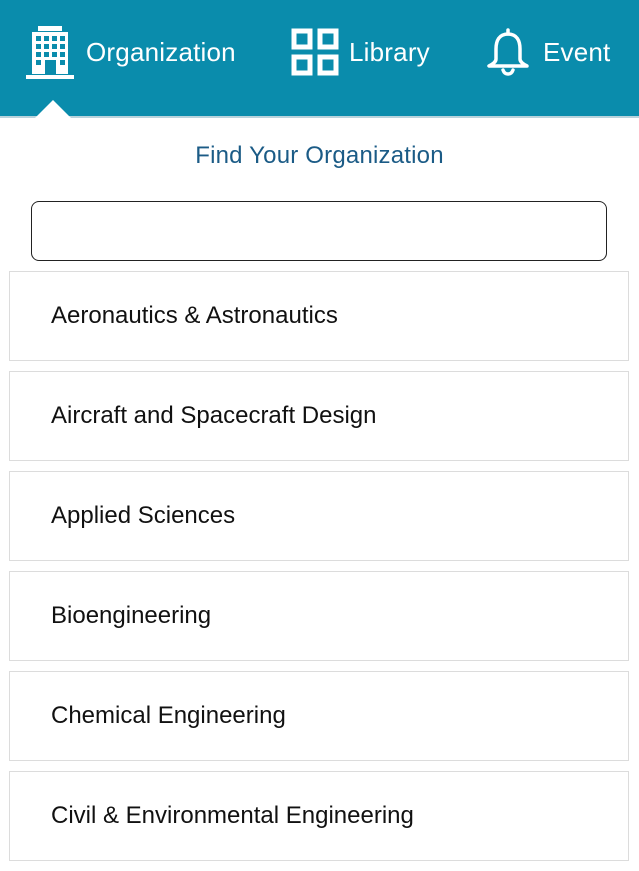 The width and height of the screenshot is (639, 871). What do you see at coordinates (319, 716) in the screenshot?
I see `list-item: Chemical Engineering` at bounding box center [319, 716].